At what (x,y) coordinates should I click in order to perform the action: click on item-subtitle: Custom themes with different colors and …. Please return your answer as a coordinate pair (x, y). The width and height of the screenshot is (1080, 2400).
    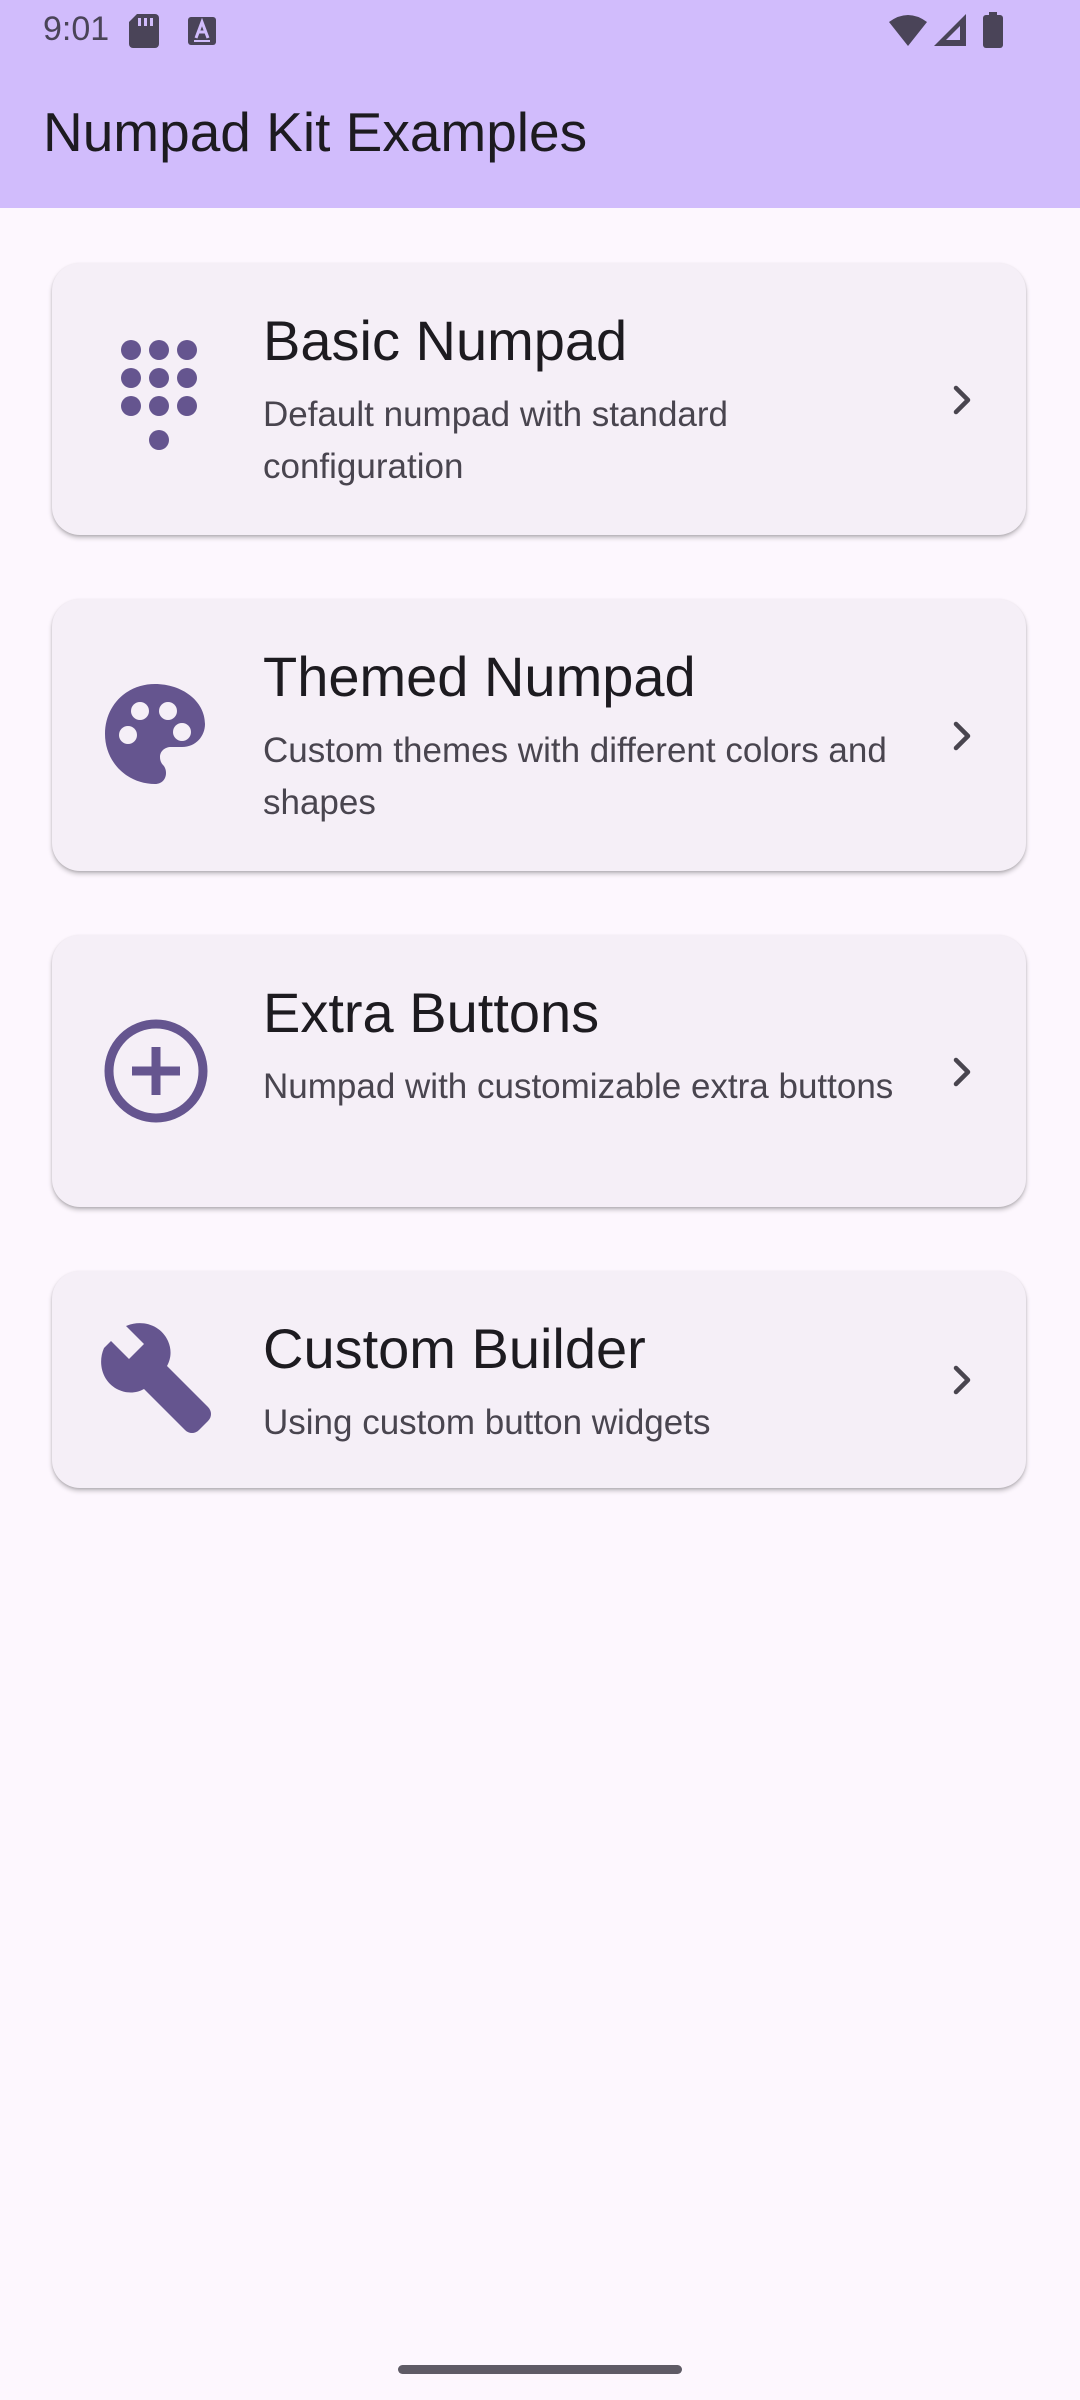
    Looking at the image, I should click on (575, 776).